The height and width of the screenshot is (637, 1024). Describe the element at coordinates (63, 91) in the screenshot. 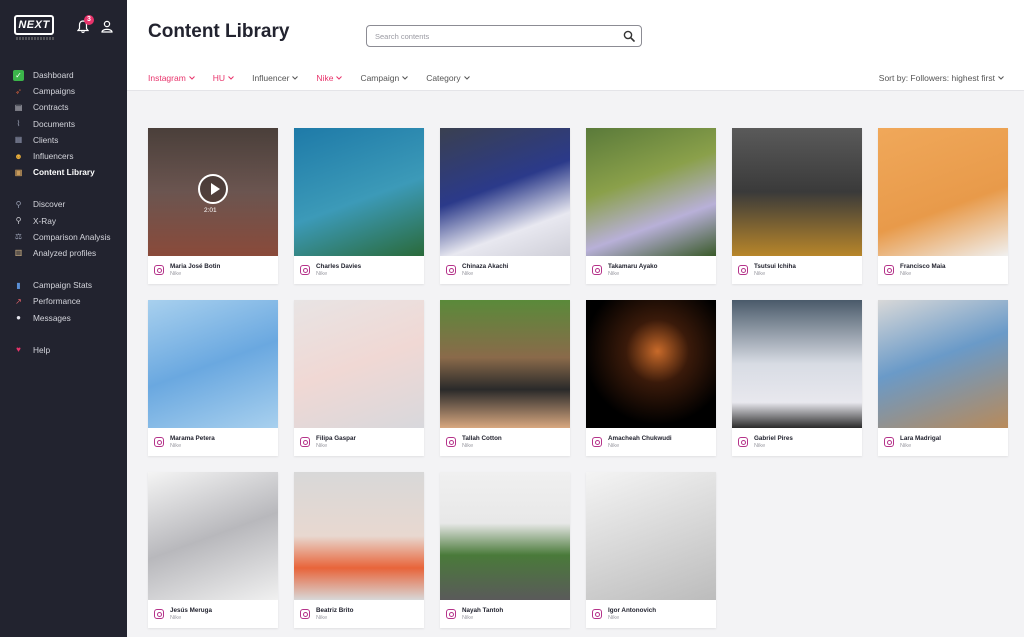

I see `sidebar-item-campaigns: ➶ Campaigns` at that location.